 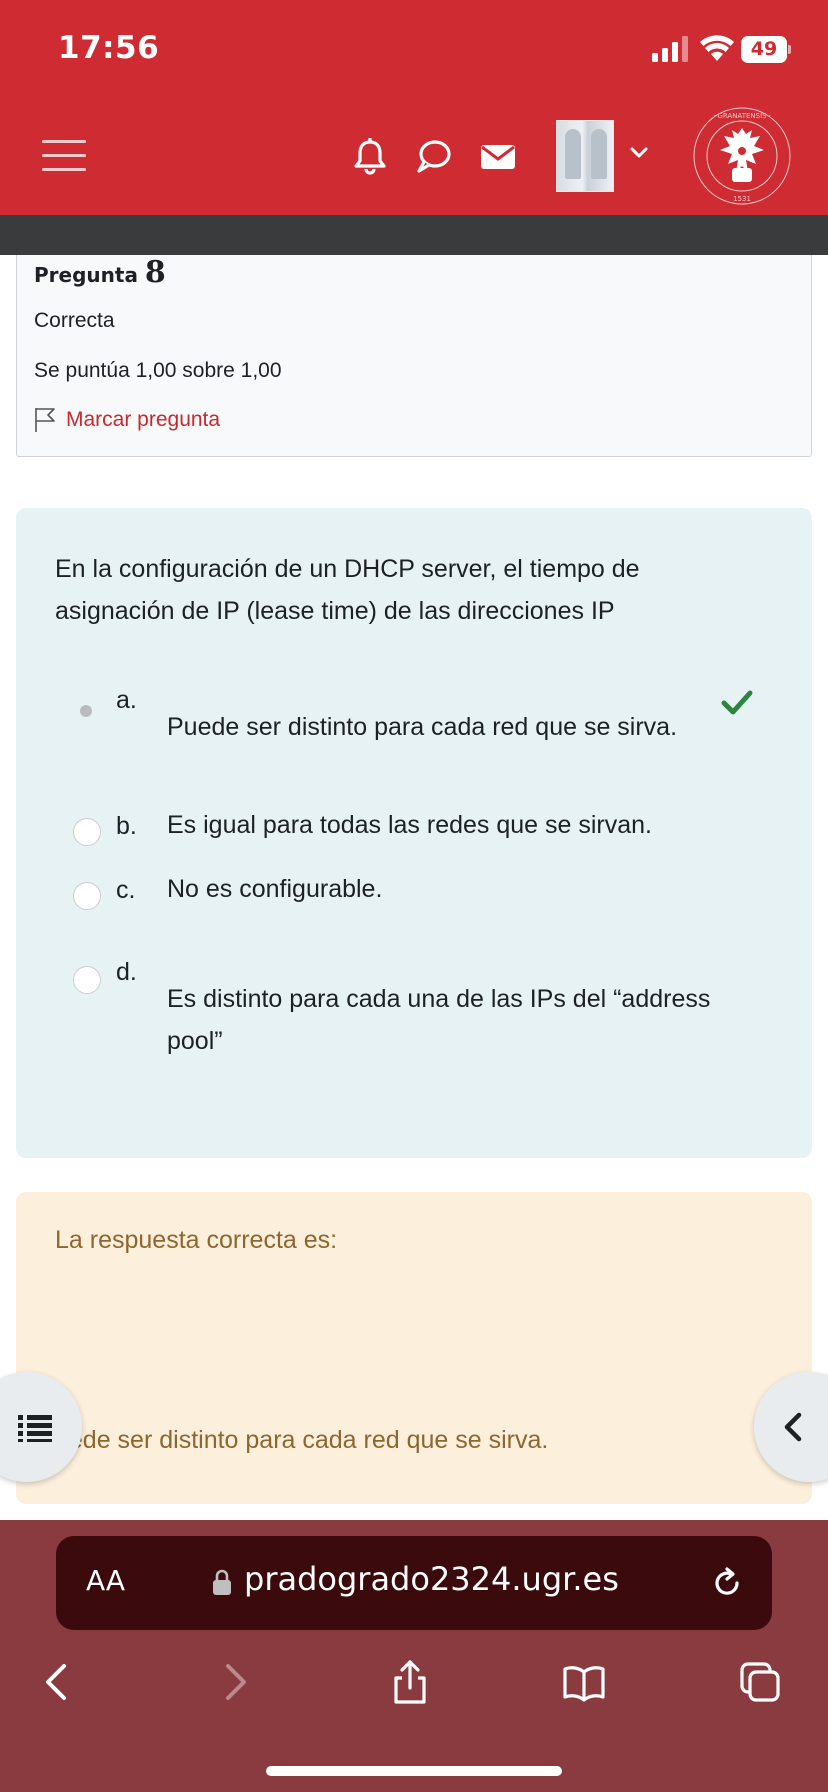 I want to click on lock-icon, so click(x=222, y=1582).